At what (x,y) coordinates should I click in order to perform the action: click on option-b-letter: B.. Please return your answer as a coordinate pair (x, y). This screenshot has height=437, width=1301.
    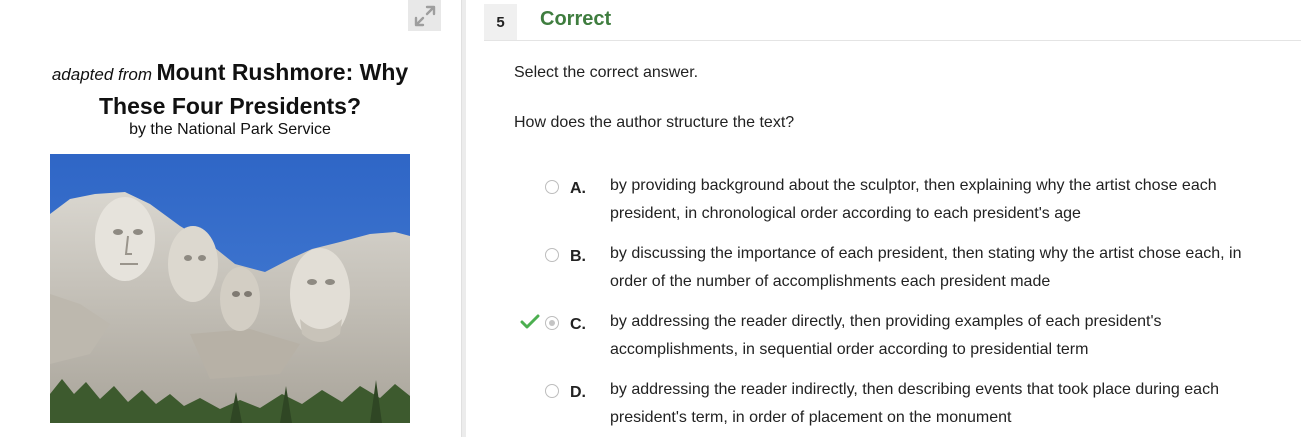
    Looking at the image, I should click on (578, 256).